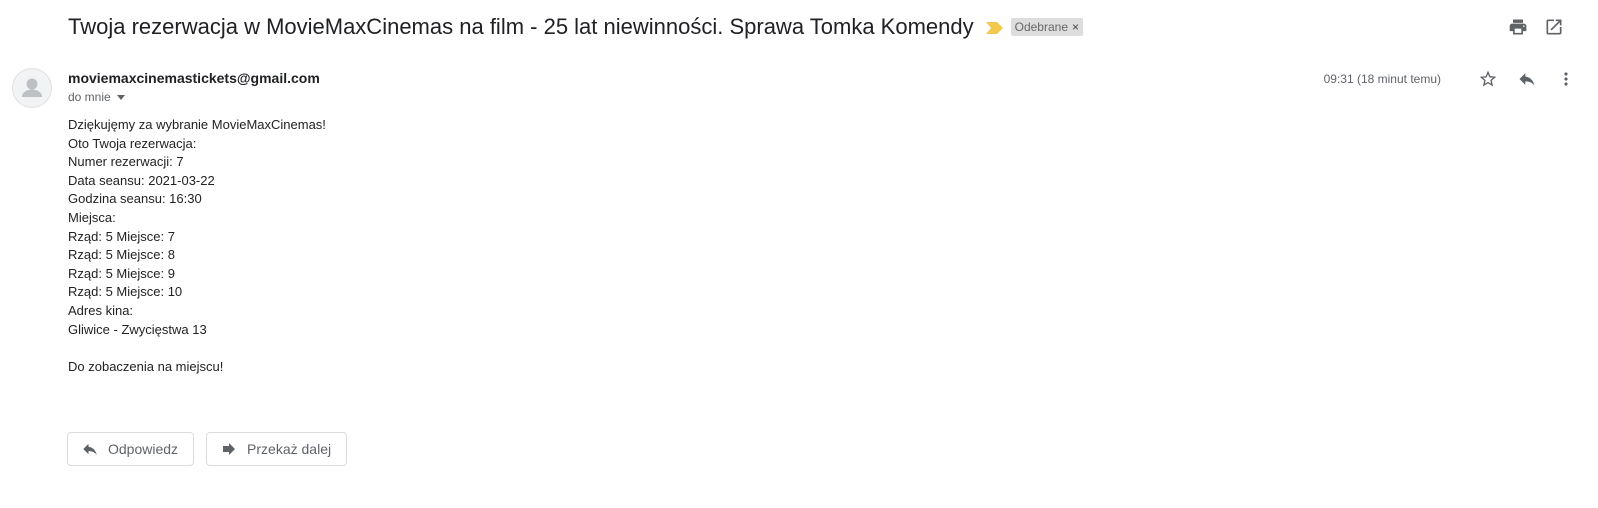 This screenshot has width=1598, height=508. What do you see at coordinates (1075, 27) in the screenshot?
I see `remove-label-button: ×` at bounding box center [1075, 27].